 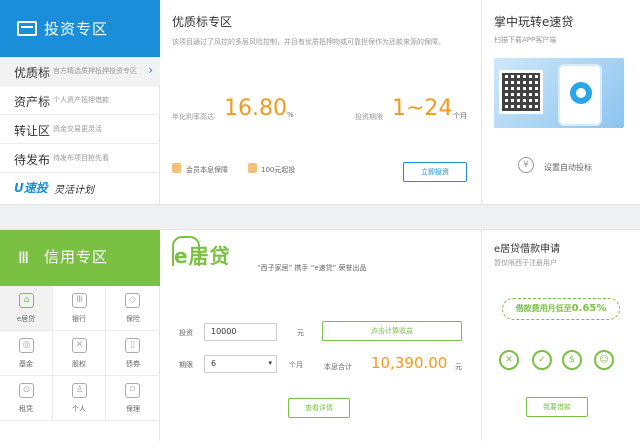 What do you see at coordinates (26, 390) in the screenshot?
I see `car-icon: ⊙` at bounding box center [26, 390].